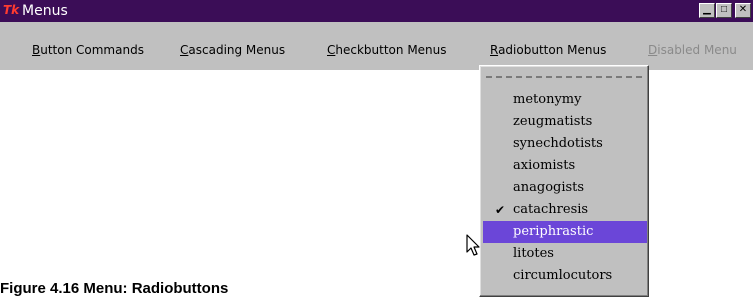 The height and width of the screenshot is (299, 753). Describe the element at coordinates (500, 210) in the screenshot. I see `checkmark-icon: ✔` at that location.